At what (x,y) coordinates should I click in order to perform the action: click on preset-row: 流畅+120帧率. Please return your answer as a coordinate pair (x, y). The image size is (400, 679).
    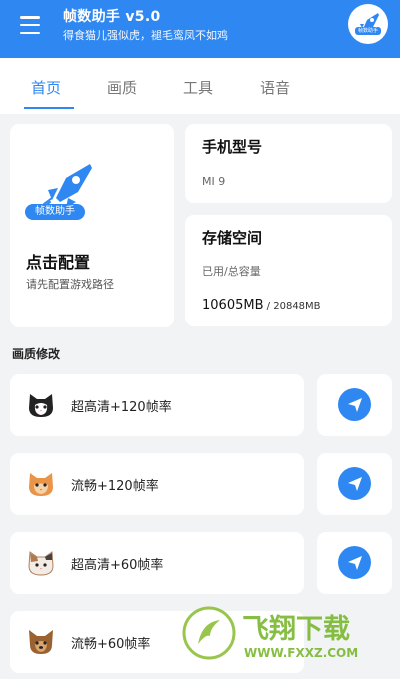
    Looking at the image, I should click on (157, 484).